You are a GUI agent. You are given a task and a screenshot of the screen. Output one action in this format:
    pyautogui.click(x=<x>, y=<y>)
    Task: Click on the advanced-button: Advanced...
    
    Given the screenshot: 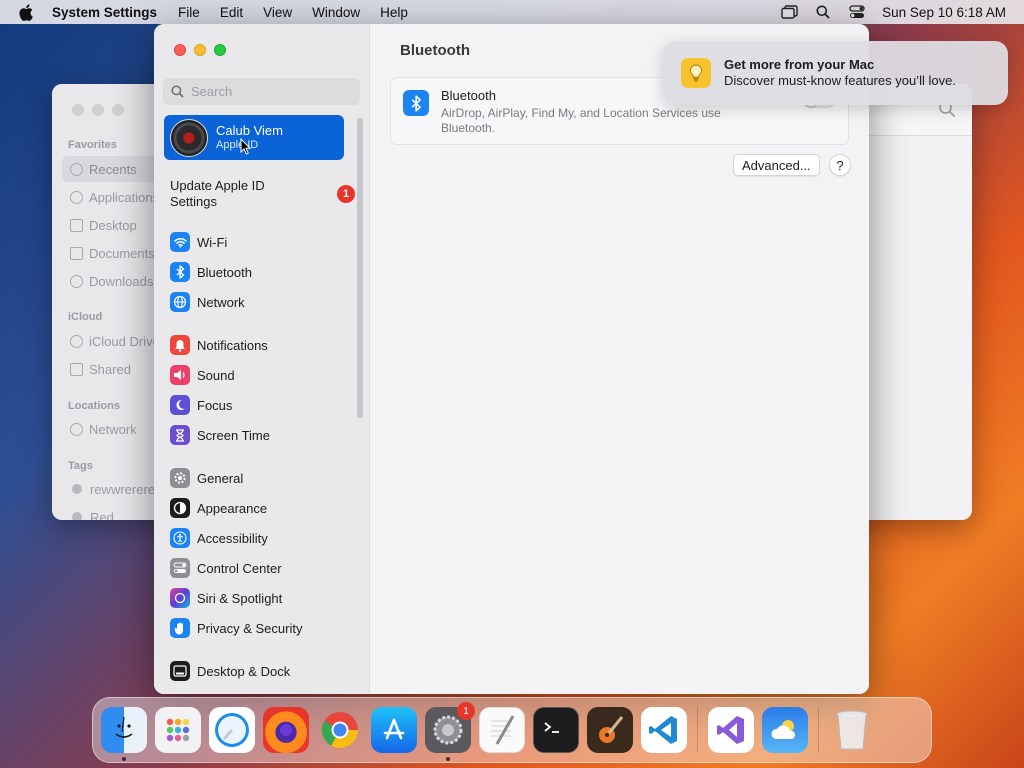 What is the action you would take?
    pyautogui.click(x=776, y=165)
    